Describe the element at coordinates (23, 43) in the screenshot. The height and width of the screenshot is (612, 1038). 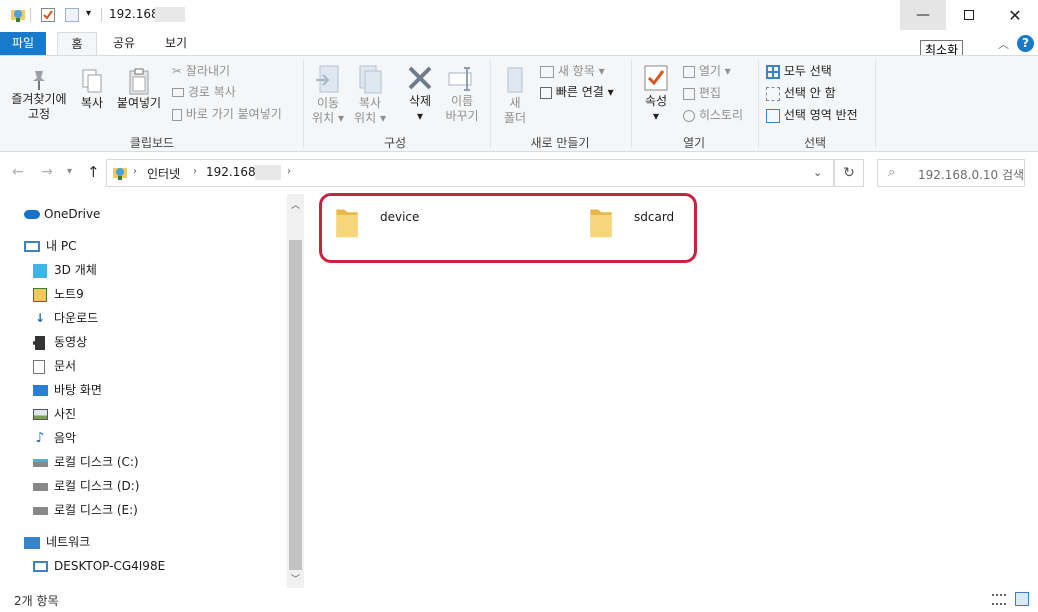
I see `tab-file: 파일` at that location.